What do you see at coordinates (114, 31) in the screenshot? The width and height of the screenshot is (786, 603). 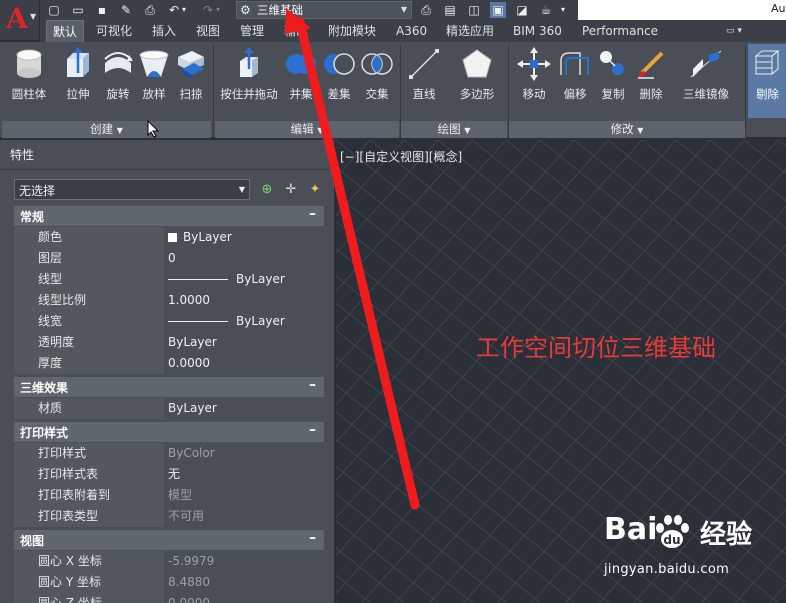 I see `tab-visualize: 可视化` at bounding box center [114, 31].